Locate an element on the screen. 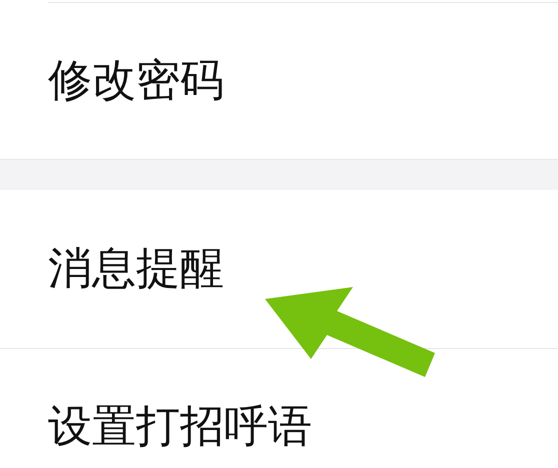  settings-item: 消息提醒 is located at coordinates (136, 269).